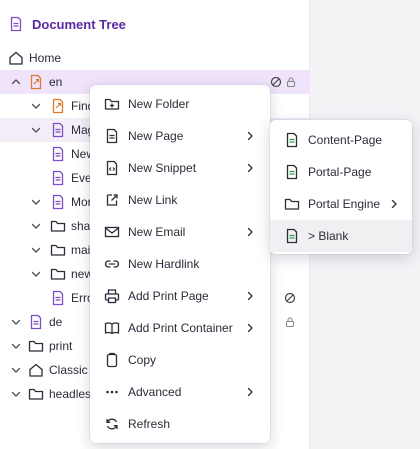  Describe the element at coordinates (180, 104) in the screenshot. I see `menu-item-new-folder: New Folder` at that location.